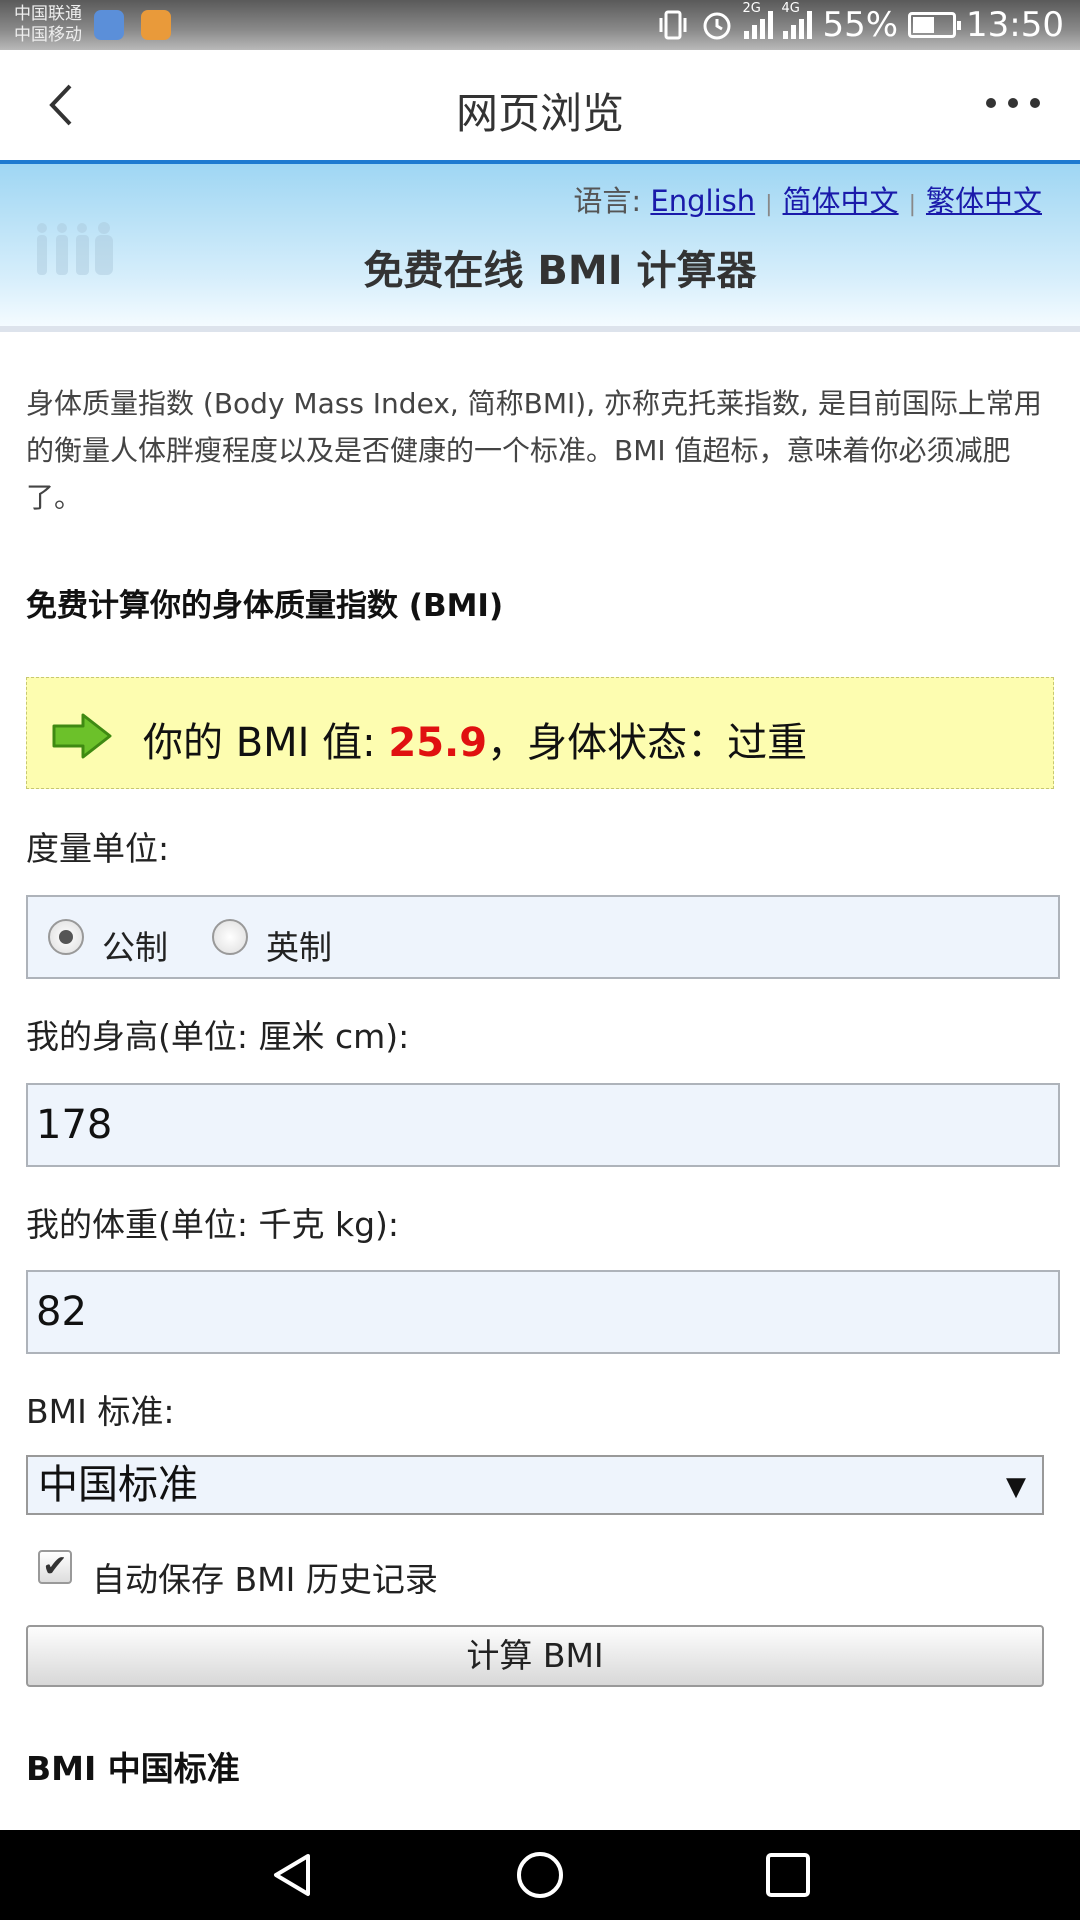 This screenshot has width=1080, height=1920. Describe the element at coordinates (55, 1567) in the screenshot. I see `autosave-checkbox: ✔` at that location.